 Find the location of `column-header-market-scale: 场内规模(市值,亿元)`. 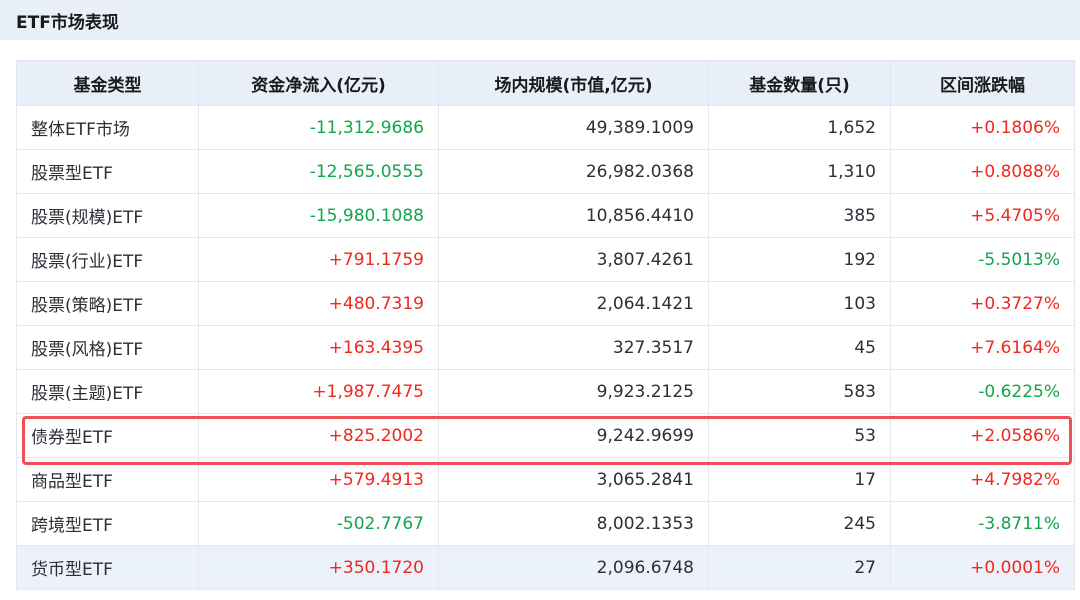

column-header-market-scale: 场内规模(市值,亿元) is located at coordinates (573, 83).